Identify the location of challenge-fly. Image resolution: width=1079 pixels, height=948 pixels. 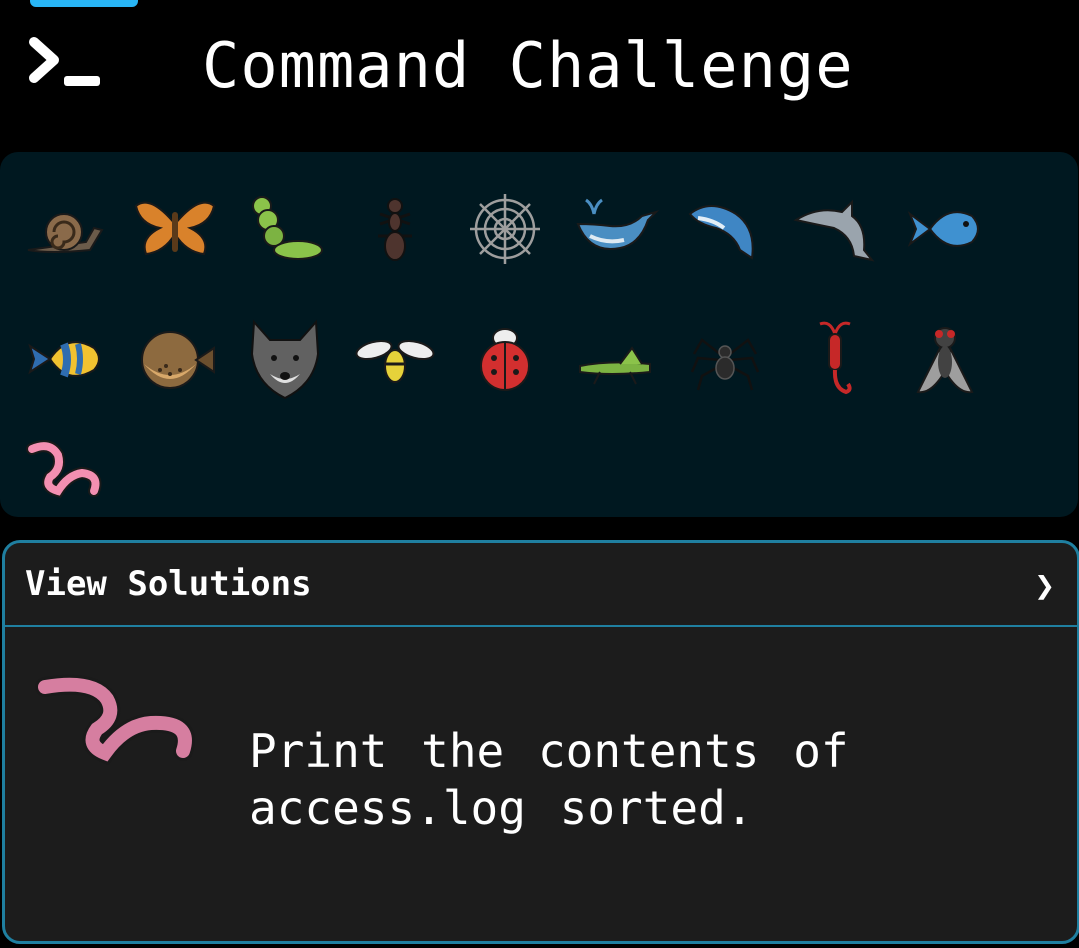
(945, 359).